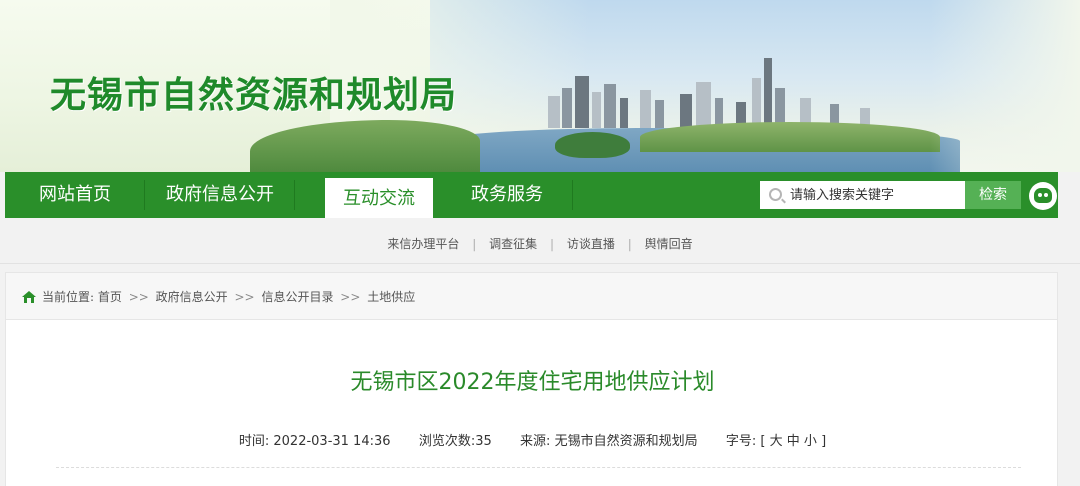  Describe the element at coordinates (379, 200) in the screenshot. I see `nav-item-interaction: 互动交流` at that location.